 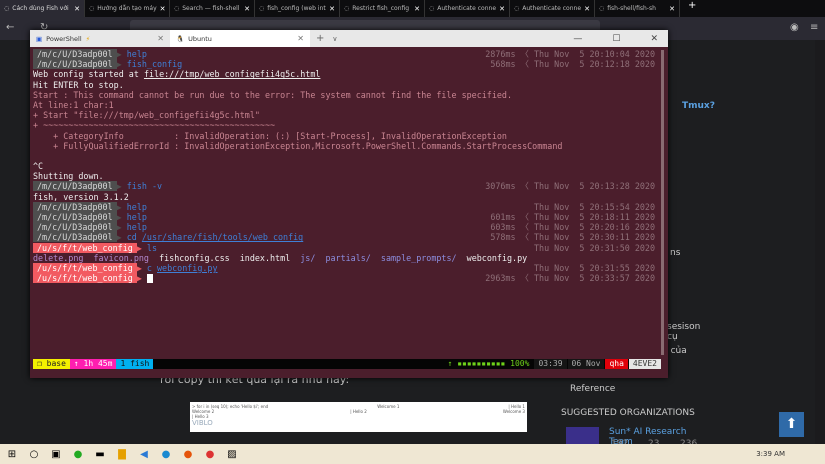 What do you see at coordinates (570, 186) in the screenshot?
I see `command-timestamp: 3076ms 〈 Thu Nov 5 20:13:28 2020` at bounding box center [570, 186].